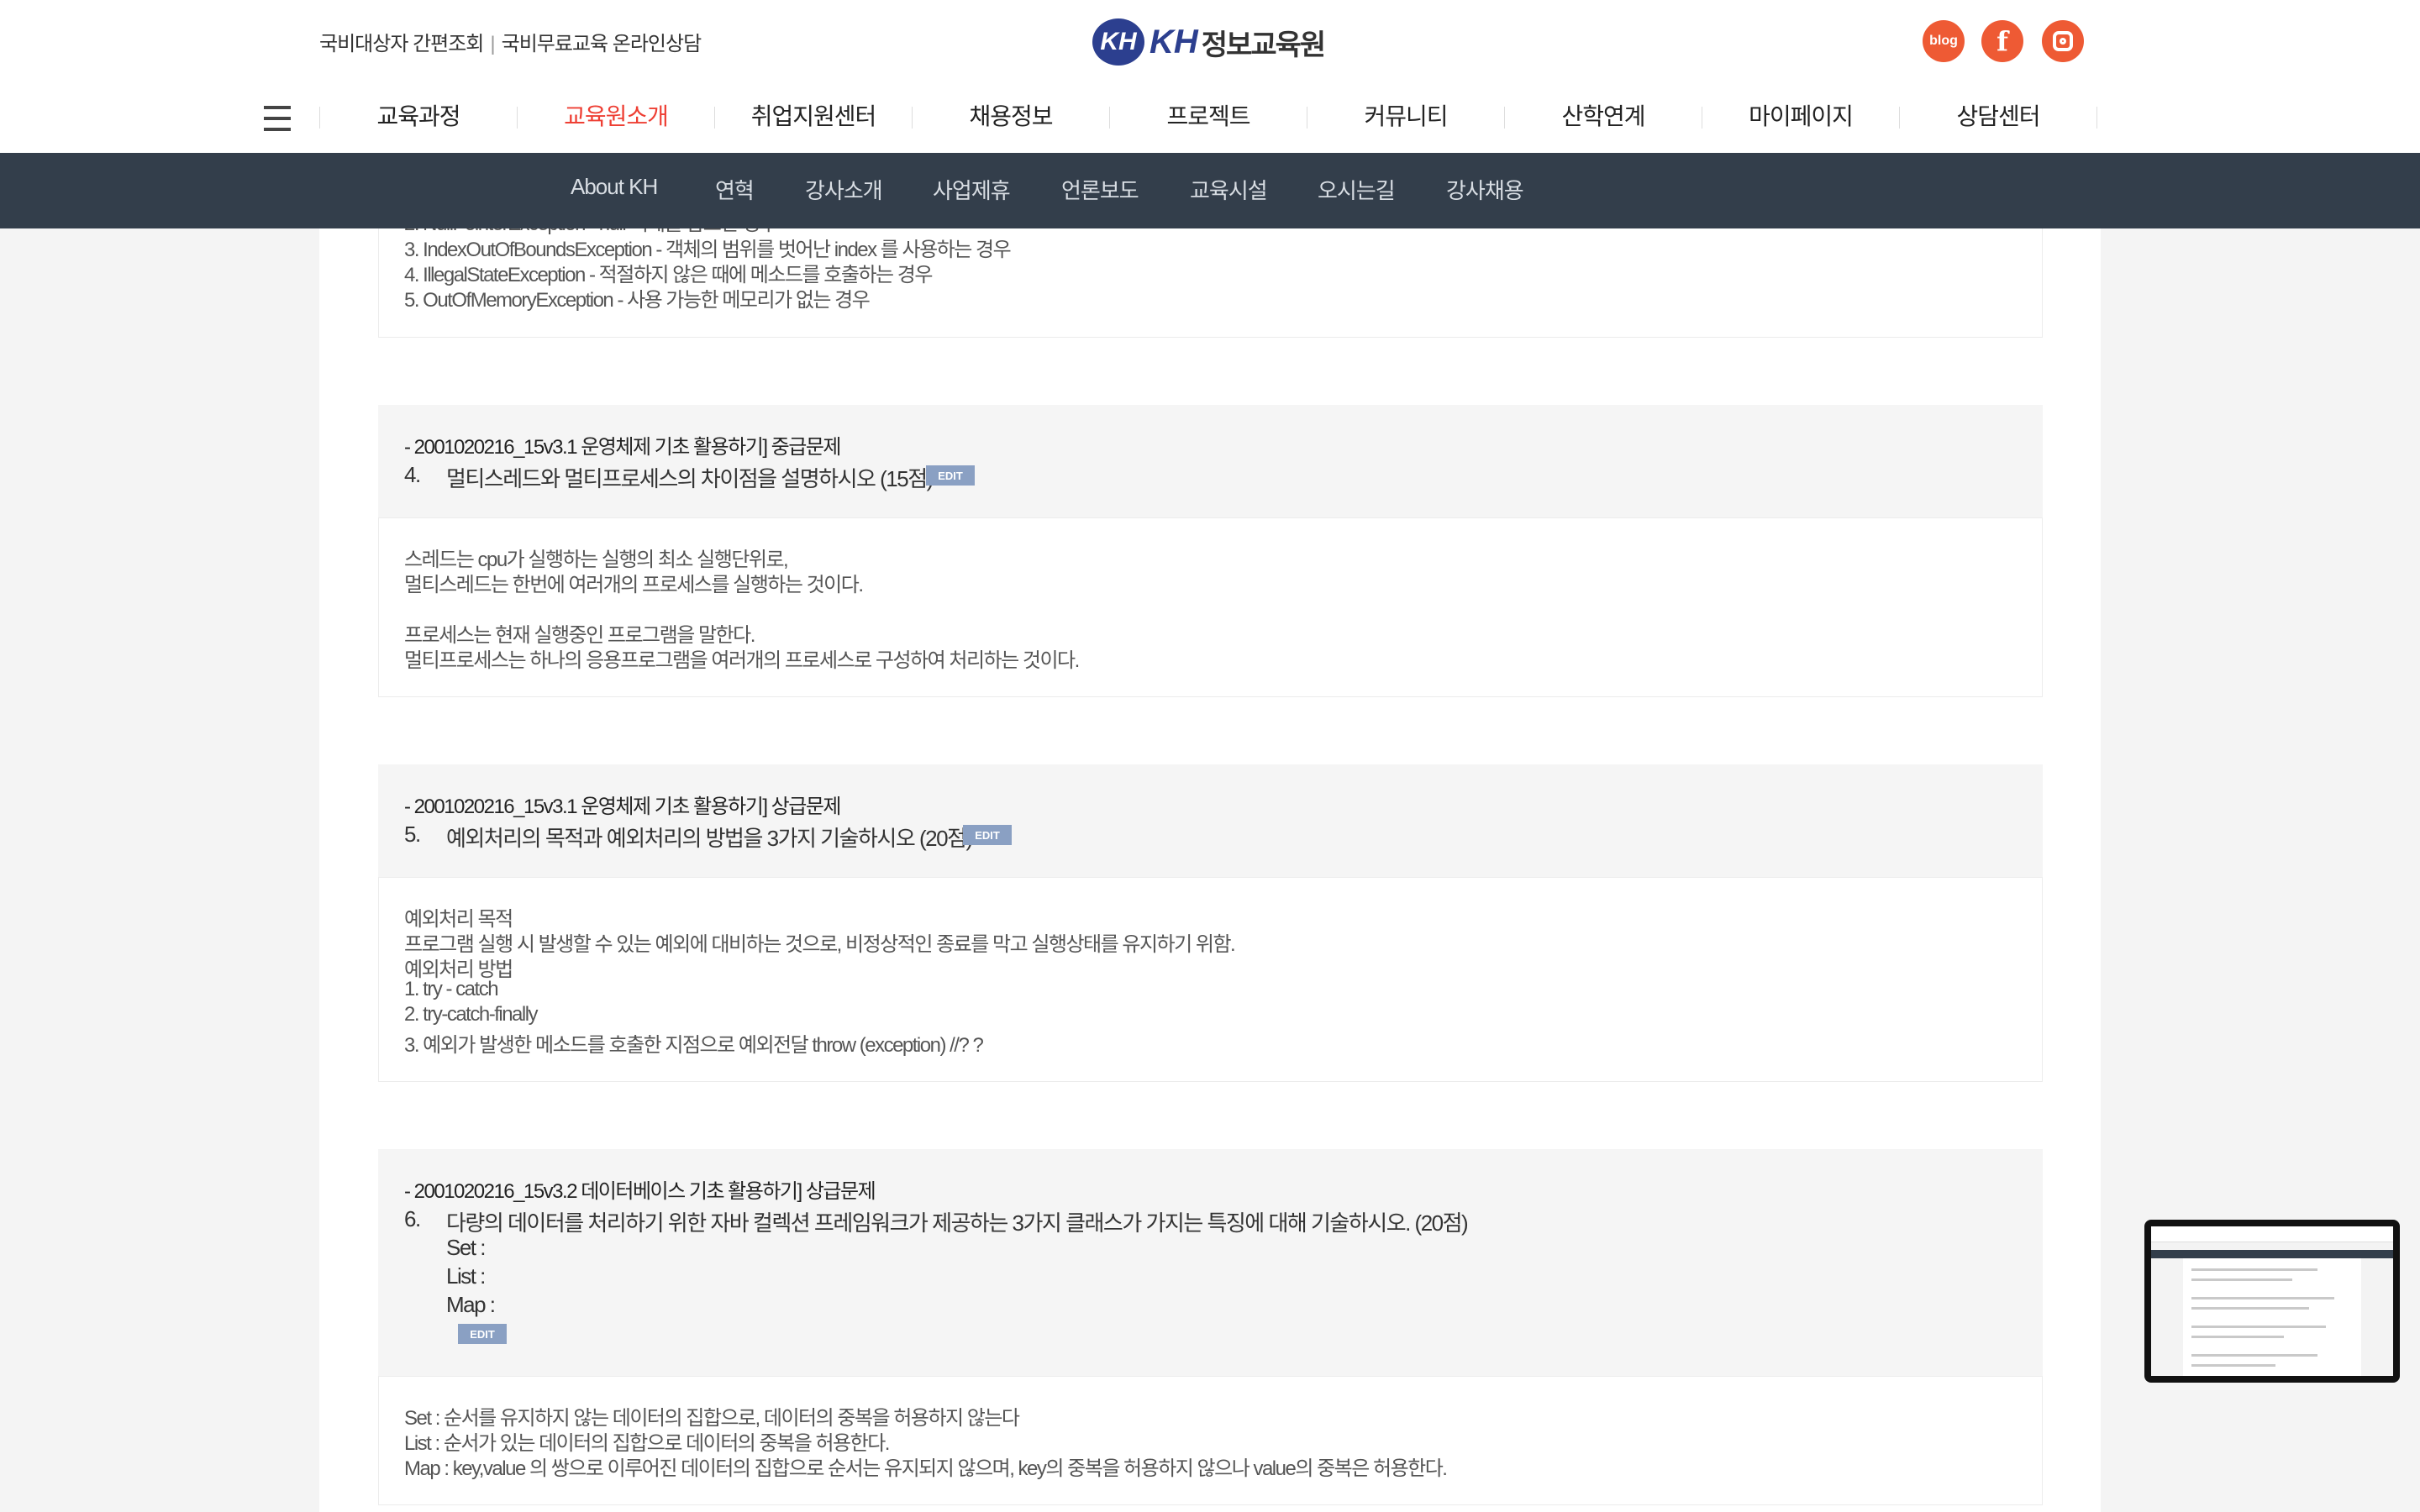 This screenshot has height=1512, width=2420. Describe the element at coordinates (1485, 189) in the screenshot. I see `subnav-hiring: 강사채용` at that location.